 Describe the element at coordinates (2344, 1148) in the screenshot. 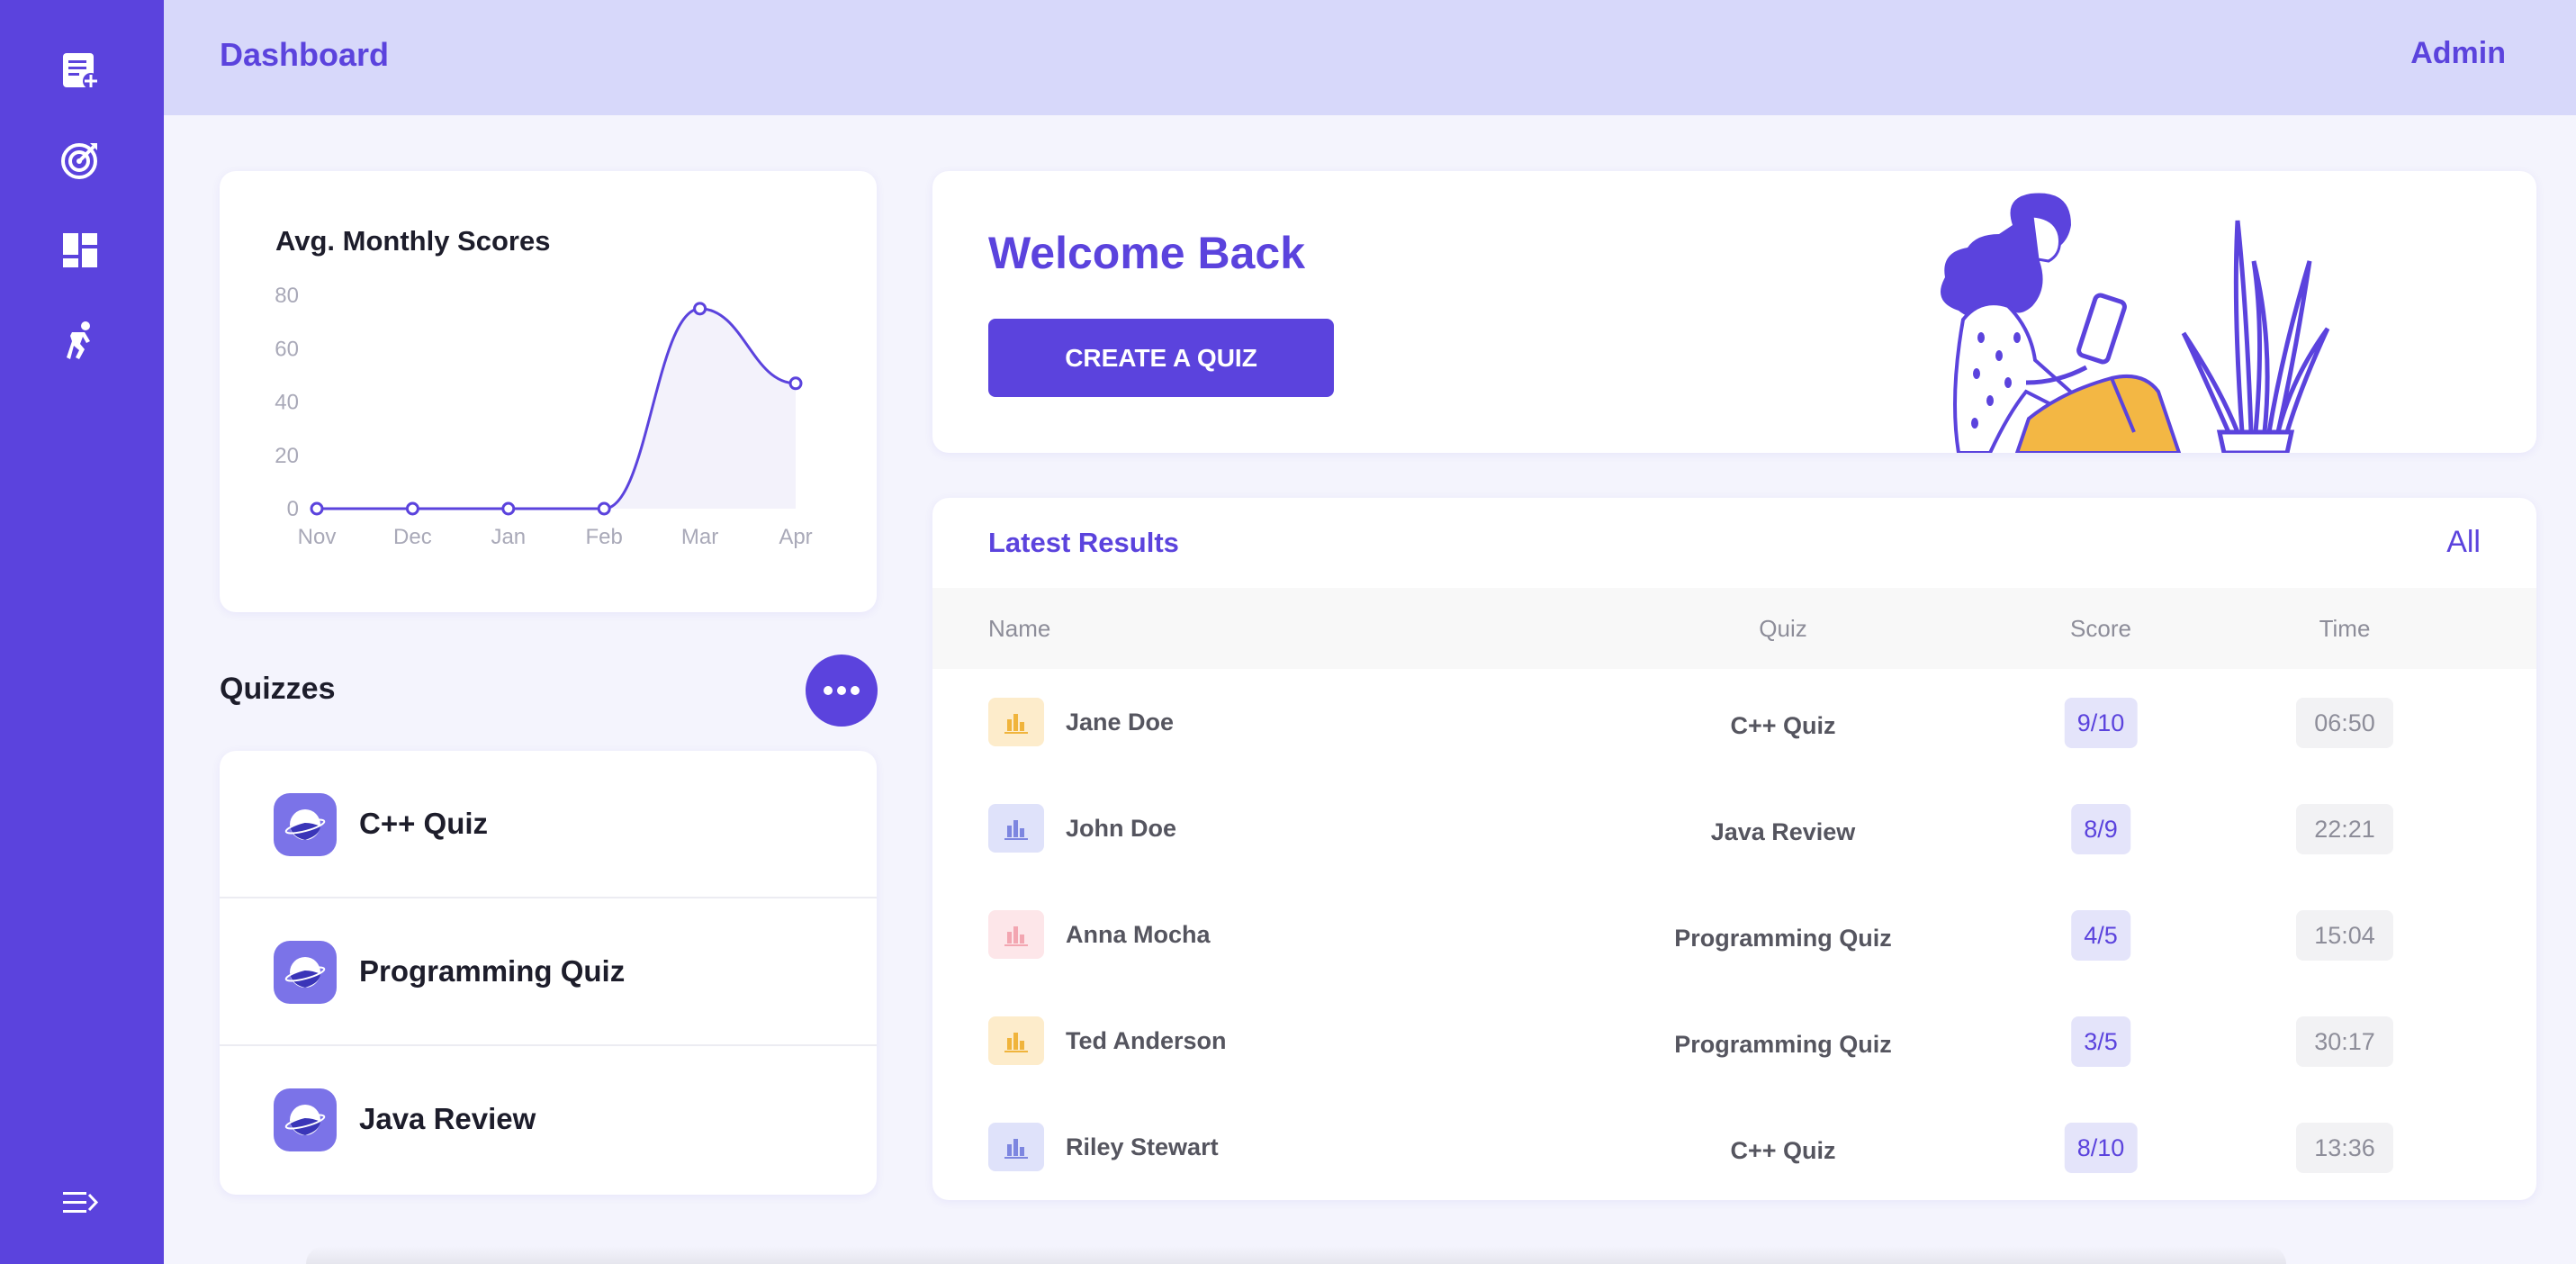

I see `result-time-badge: 13:36` at that location.